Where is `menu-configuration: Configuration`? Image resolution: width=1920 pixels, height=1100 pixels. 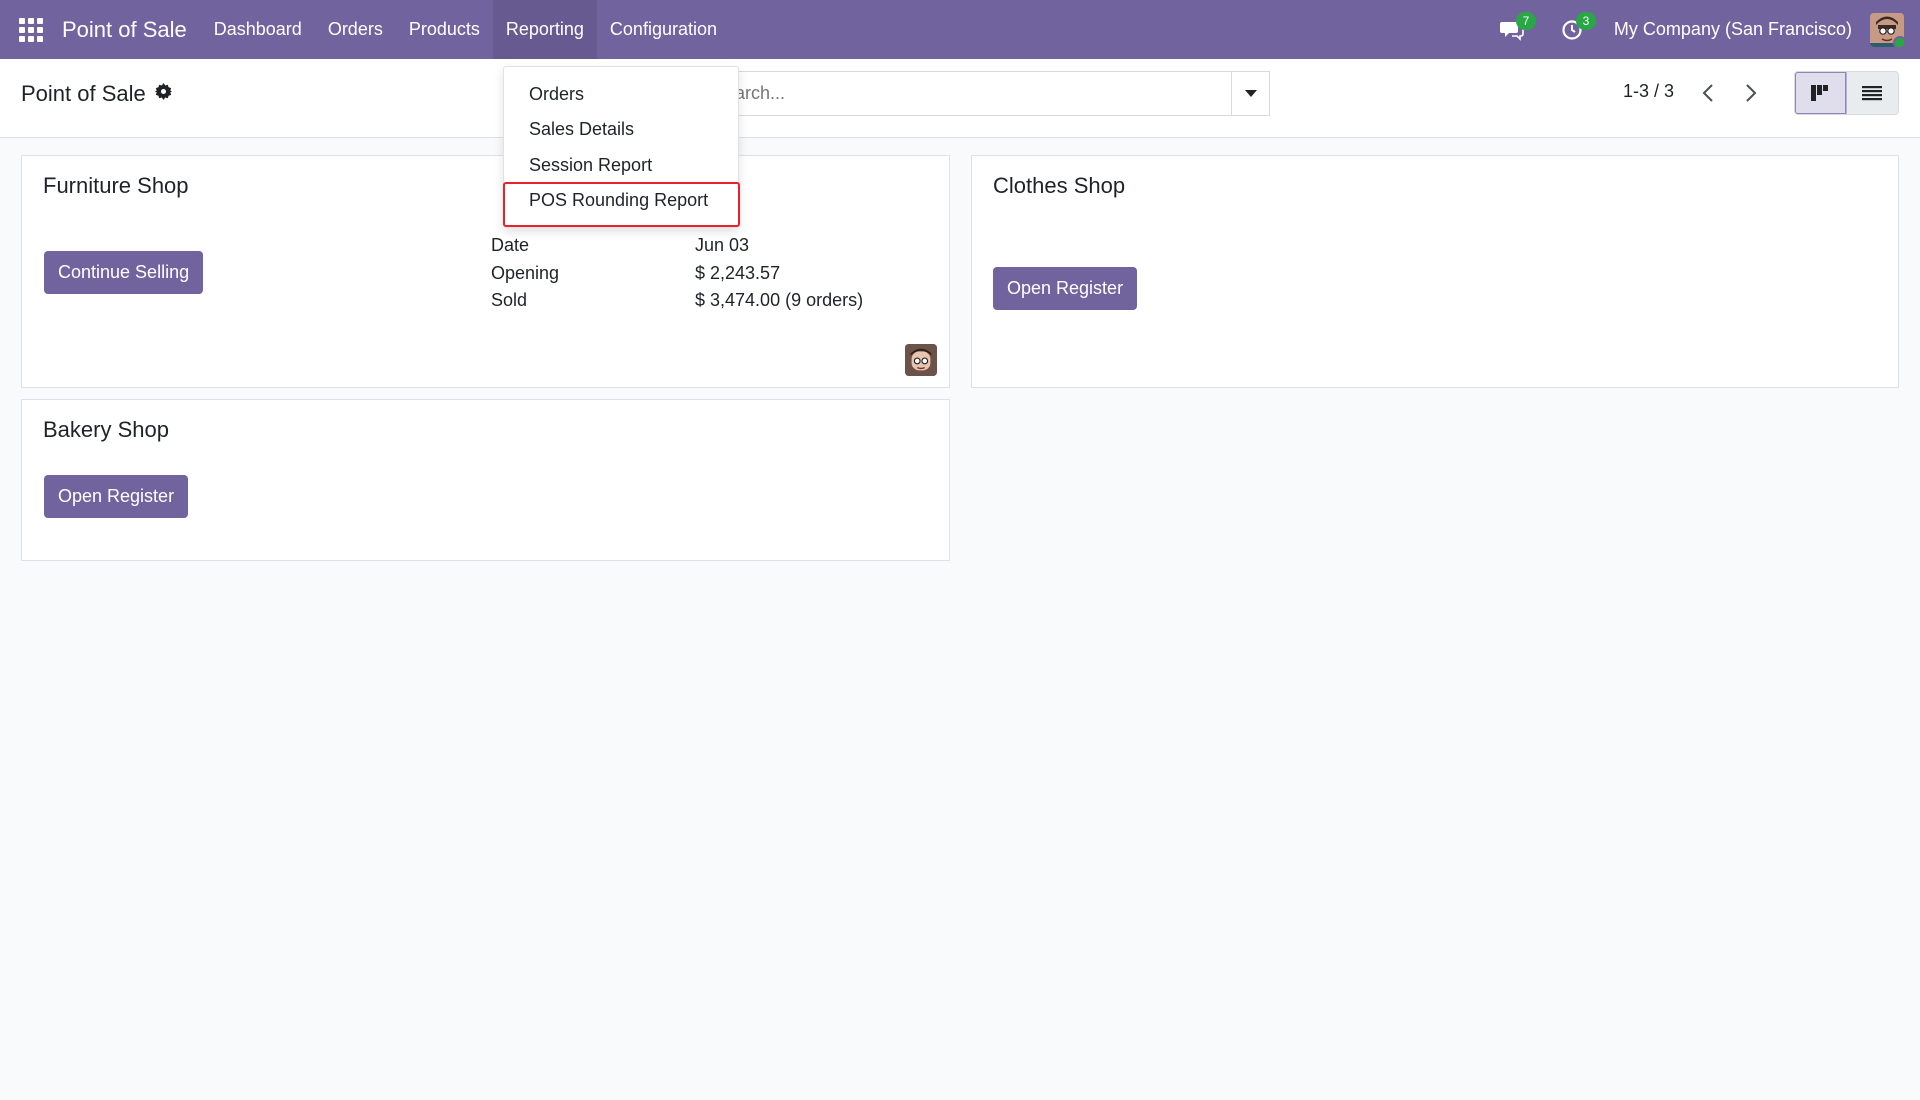 menu-configuration: Configuration is located at coordinates (663, 29).